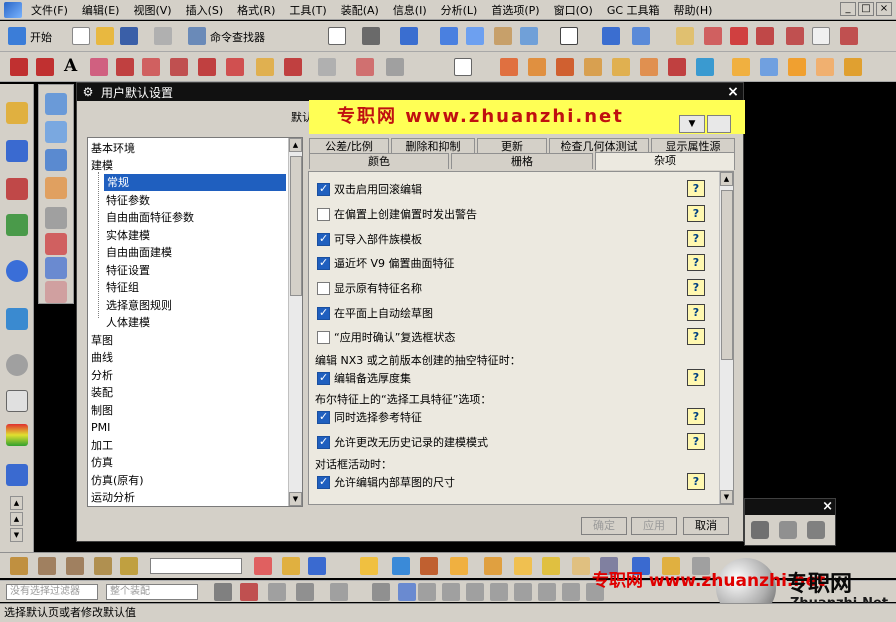  Describe the element at coordinates (179, 67) in the screenshot. I see `join-curve-icon` at that location.